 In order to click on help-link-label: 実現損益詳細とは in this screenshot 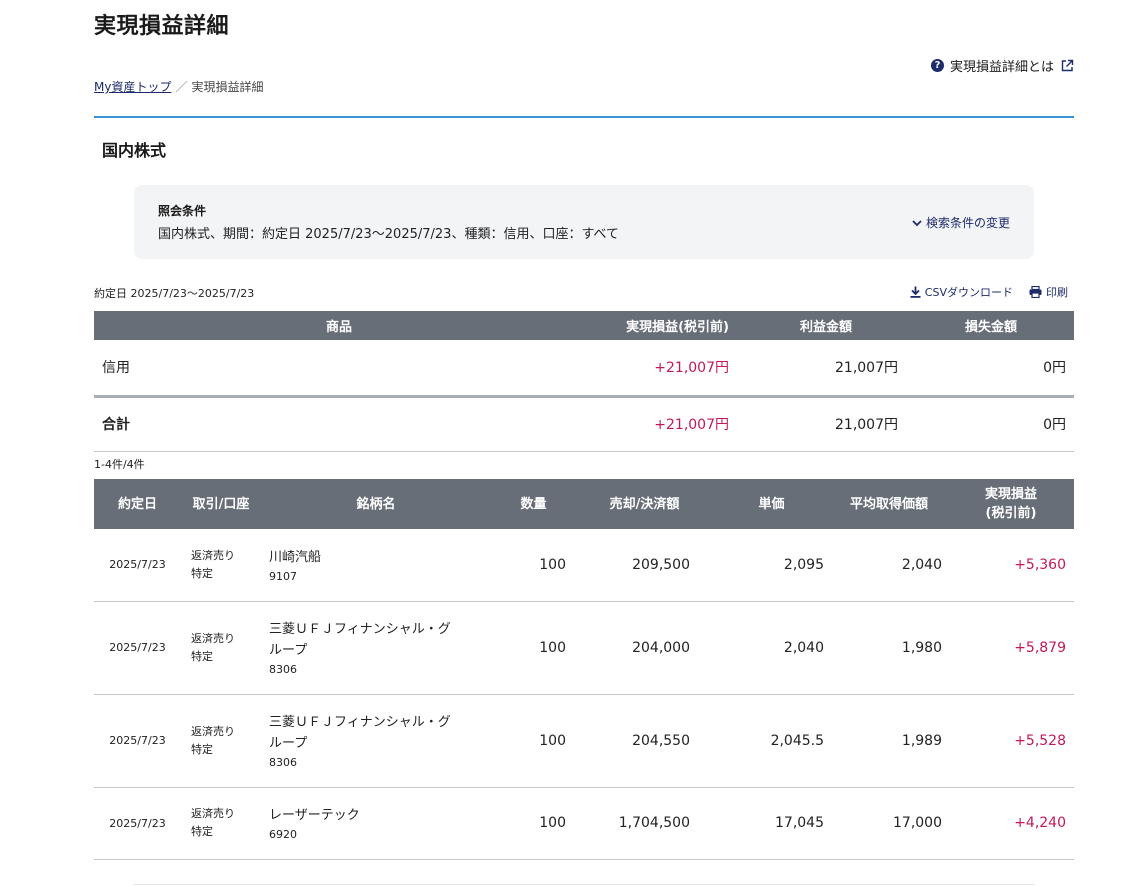, I will do `click(1001, 67)`.